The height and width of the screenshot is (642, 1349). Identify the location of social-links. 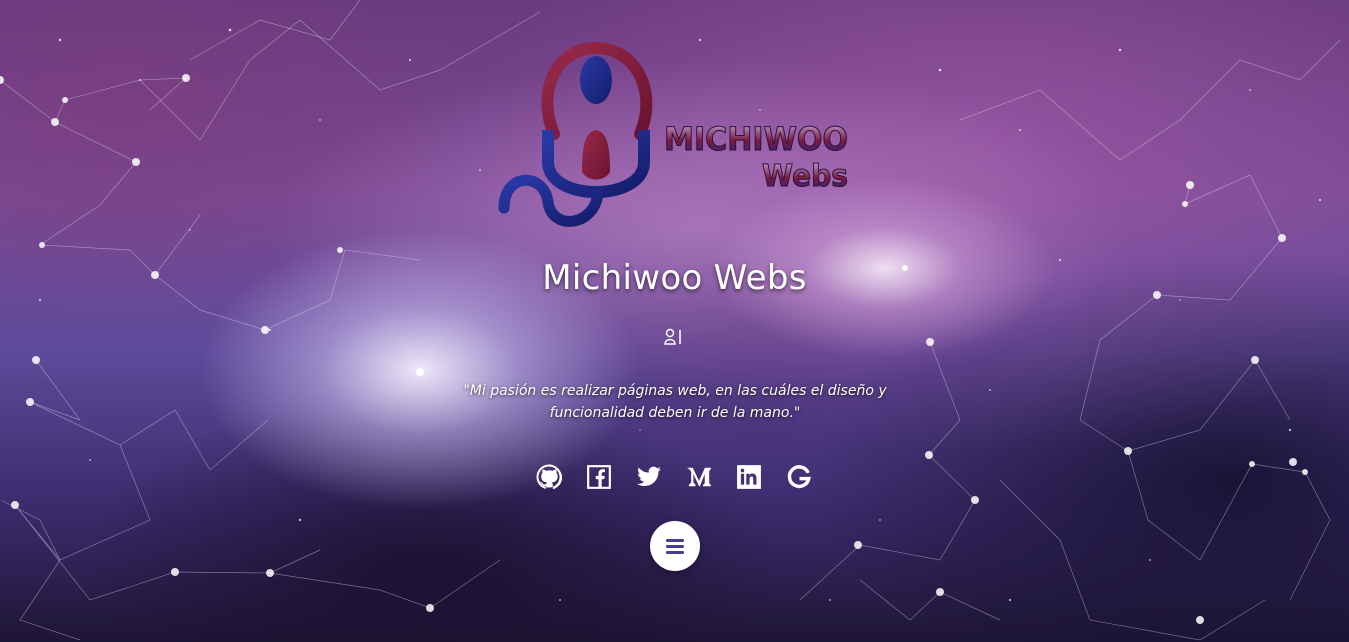
(674, 477).